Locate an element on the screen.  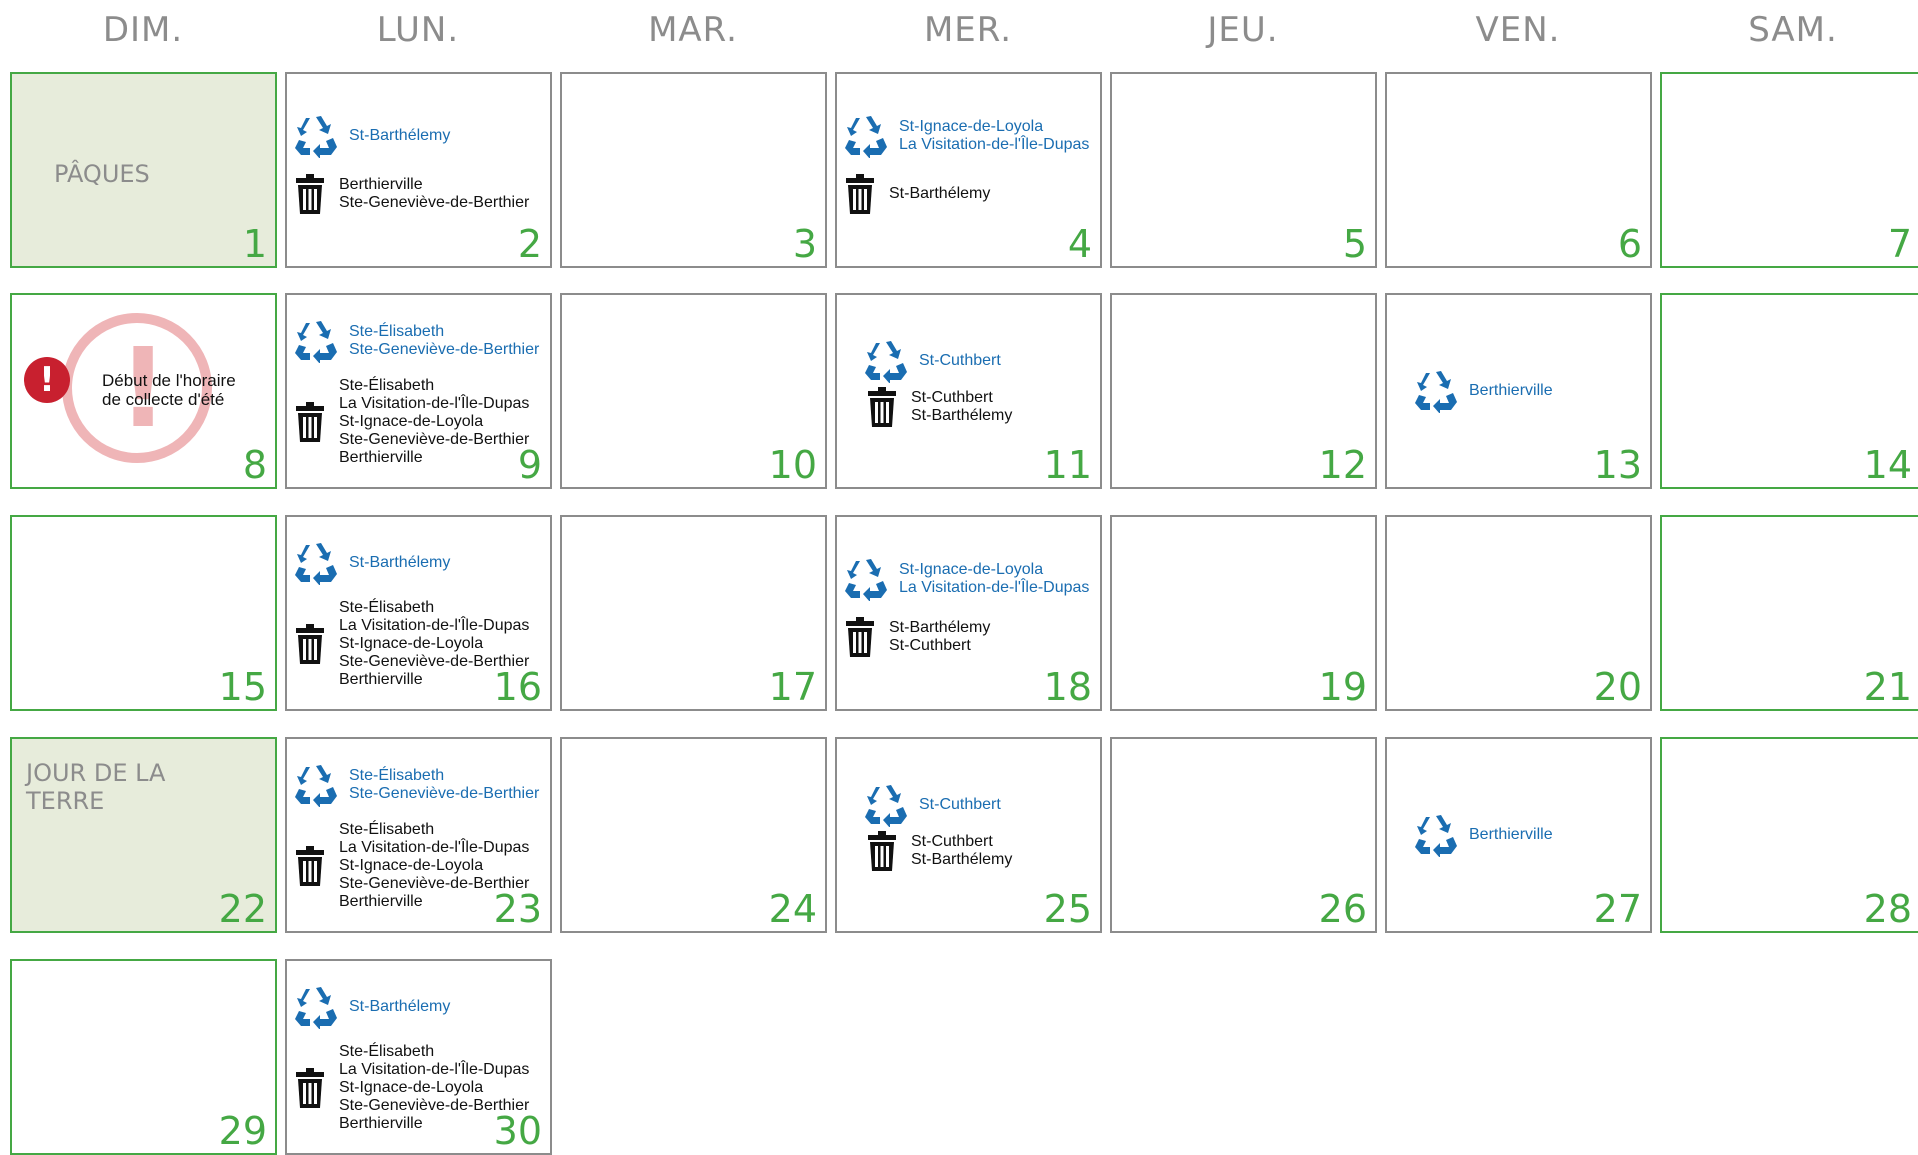
recycling-area: St-Cuthbert is located at coordinates (960, 804).